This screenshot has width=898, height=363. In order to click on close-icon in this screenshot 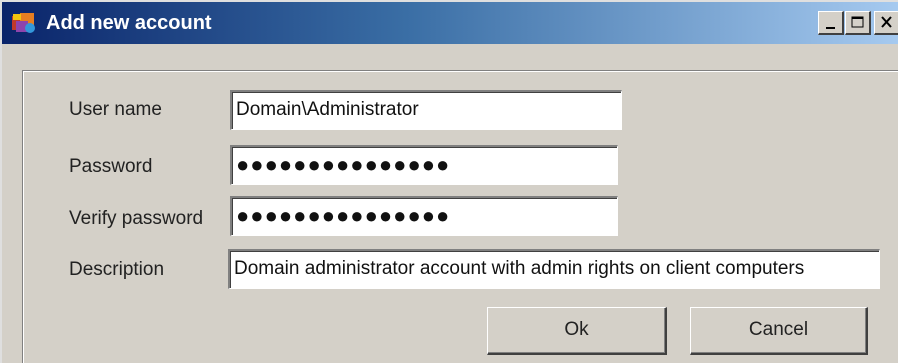, I will do `click(886, 22)`.